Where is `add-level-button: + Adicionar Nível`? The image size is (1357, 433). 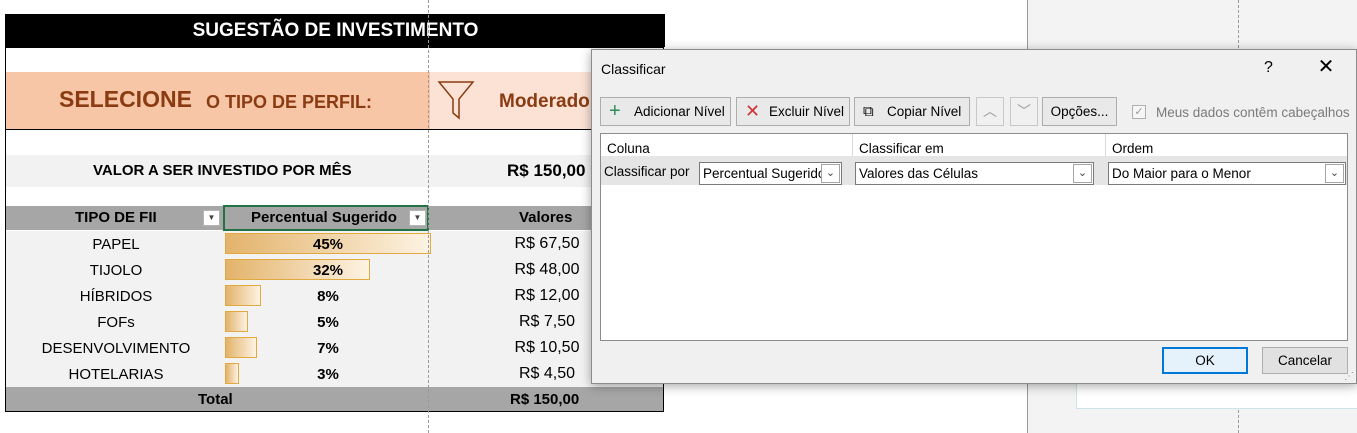
add-level-button: + Adicionar Nível is located at coordinates (665, 111).